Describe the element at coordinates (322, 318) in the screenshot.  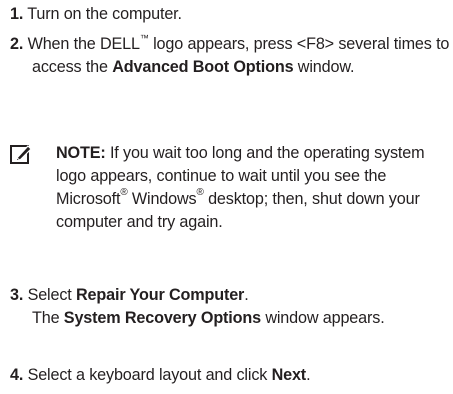
I see `step-3-line2-post: window appears.` at that location.